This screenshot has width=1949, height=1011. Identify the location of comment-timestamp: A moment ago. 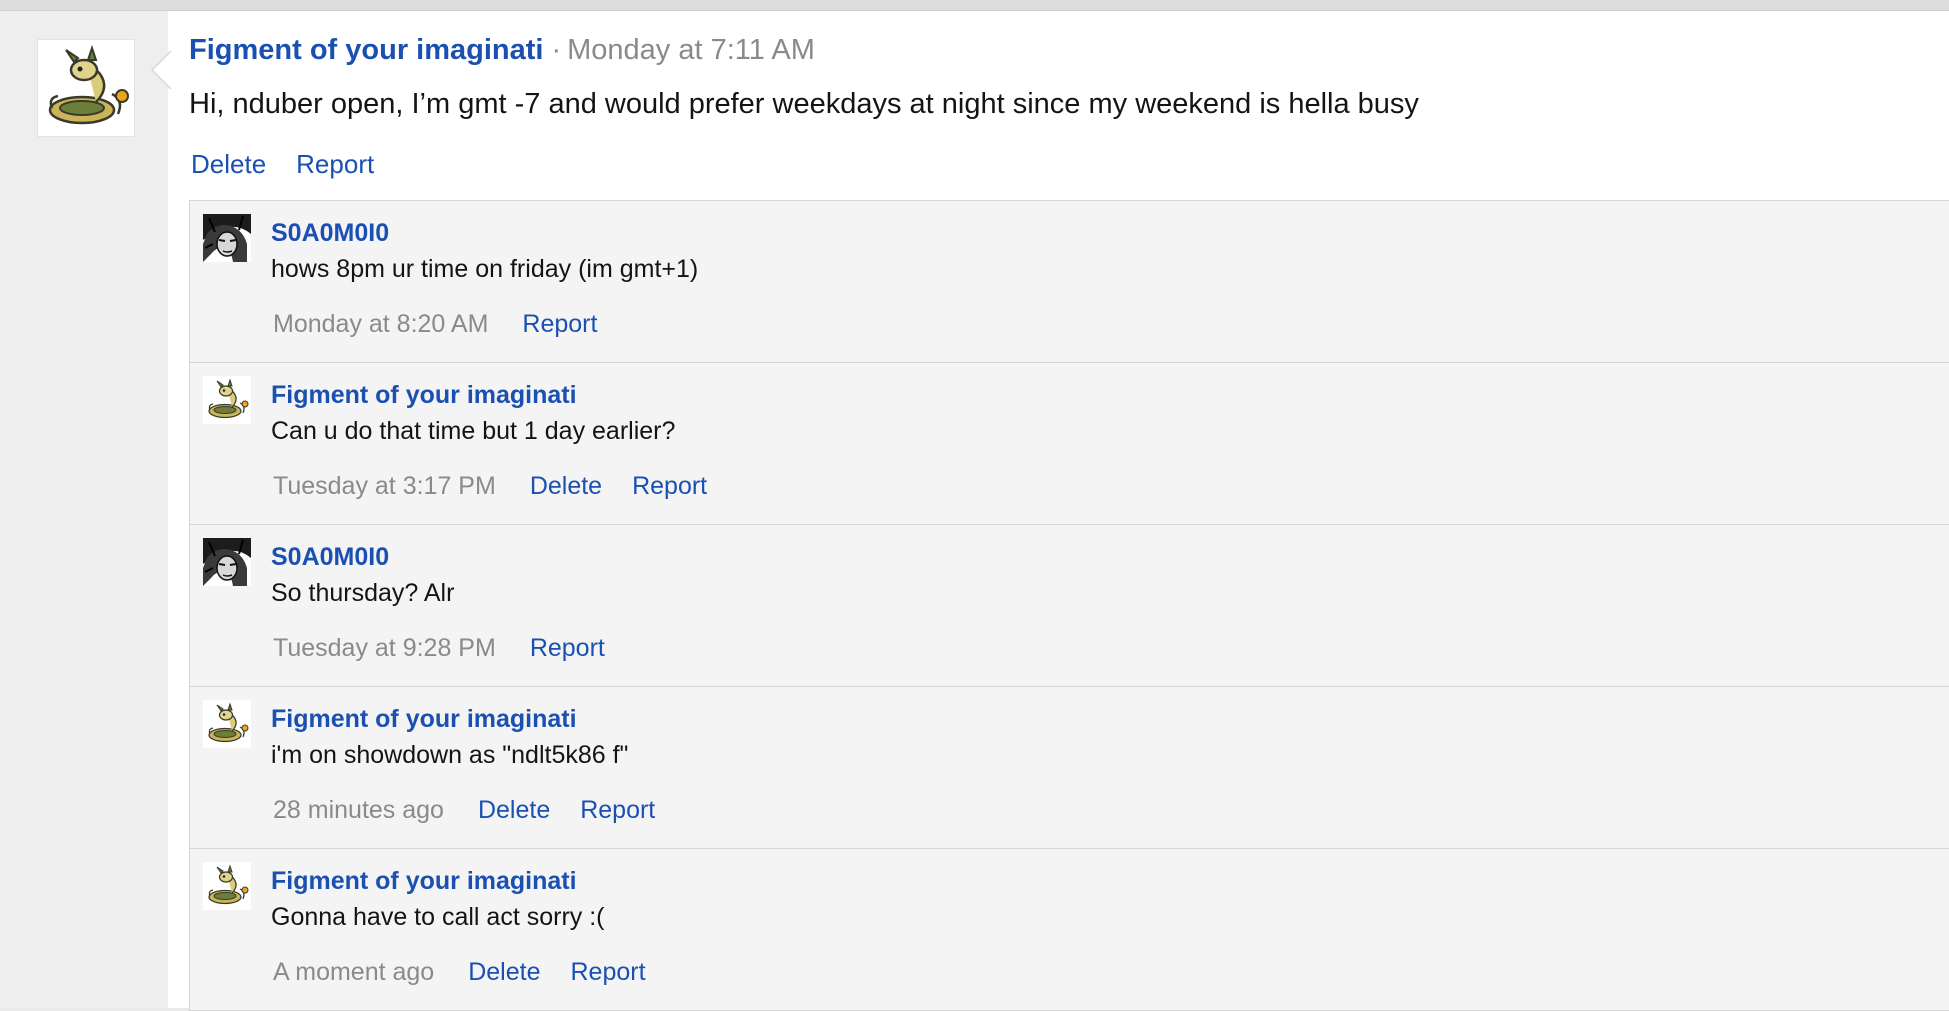
(353, 972).